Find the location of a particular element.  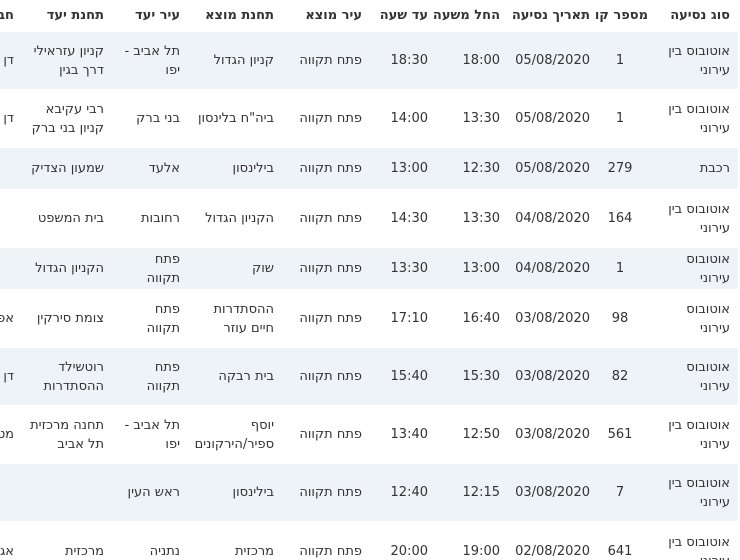

cell-trip-date-text: 03/08/2020 is located at coordinates (552, 492).